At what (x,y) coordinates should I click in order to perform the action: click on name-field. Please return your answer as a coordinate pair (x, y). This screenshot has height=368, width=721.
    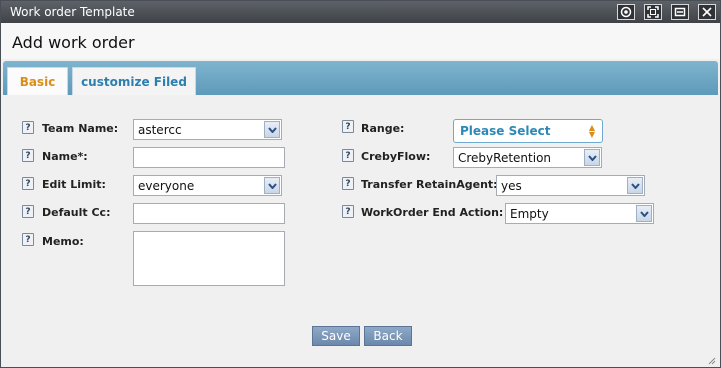
    Looking at the image, I should click on (209, 157).